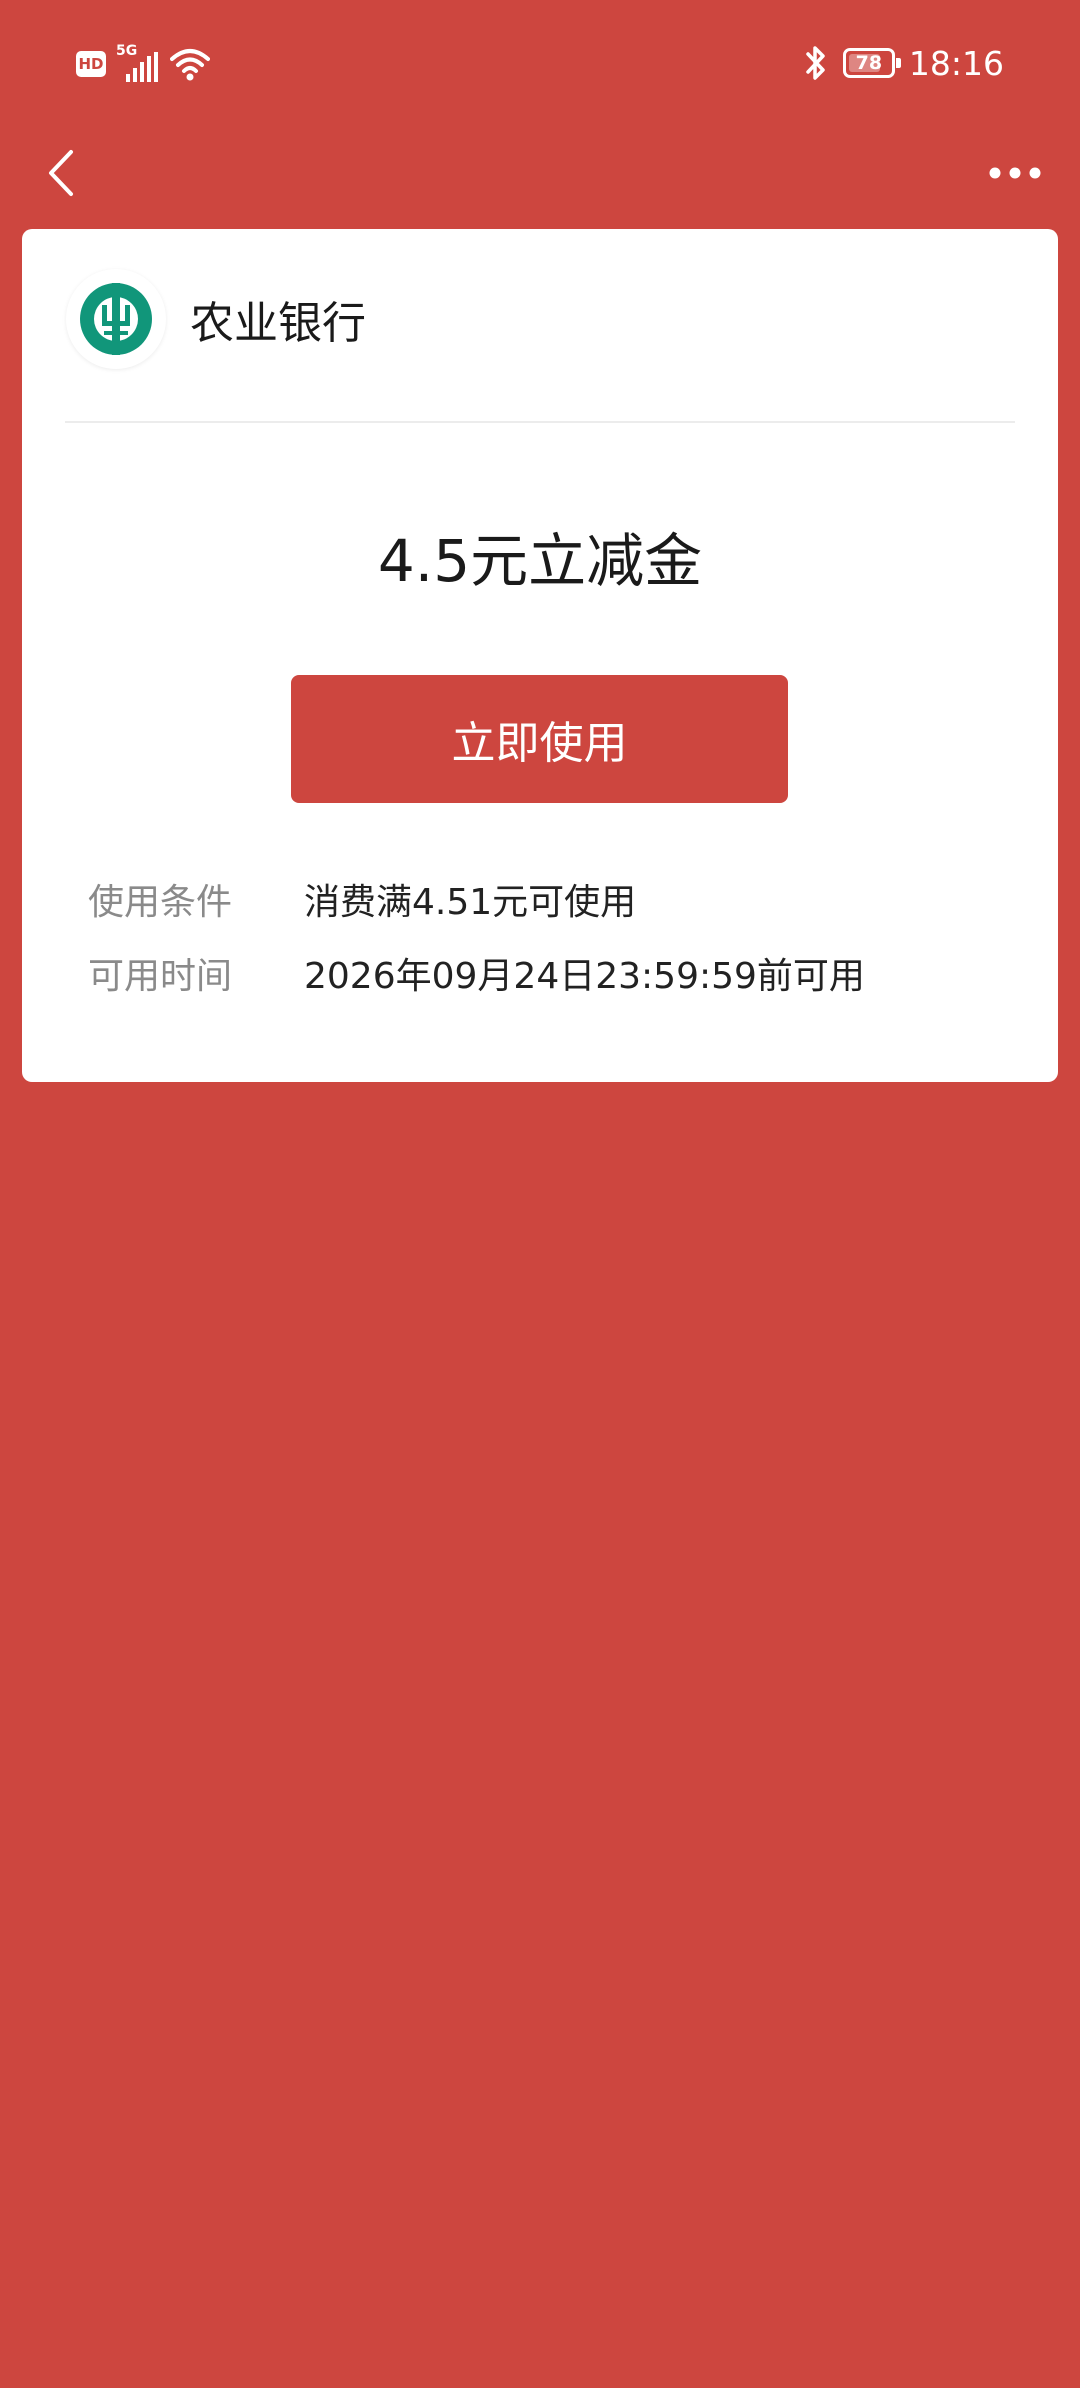 The height and width of the screenshot is (2388, 1080). Describe the element at coordinates (142, 67) in the screenshot. I see `signal-icon` at that location.